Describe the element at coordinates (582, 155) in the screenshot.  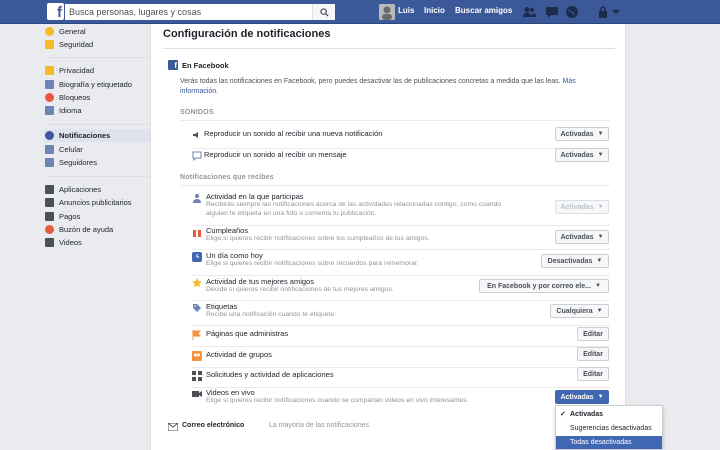
I see `sound-message-dropdown: Activadas ▼` at that location.